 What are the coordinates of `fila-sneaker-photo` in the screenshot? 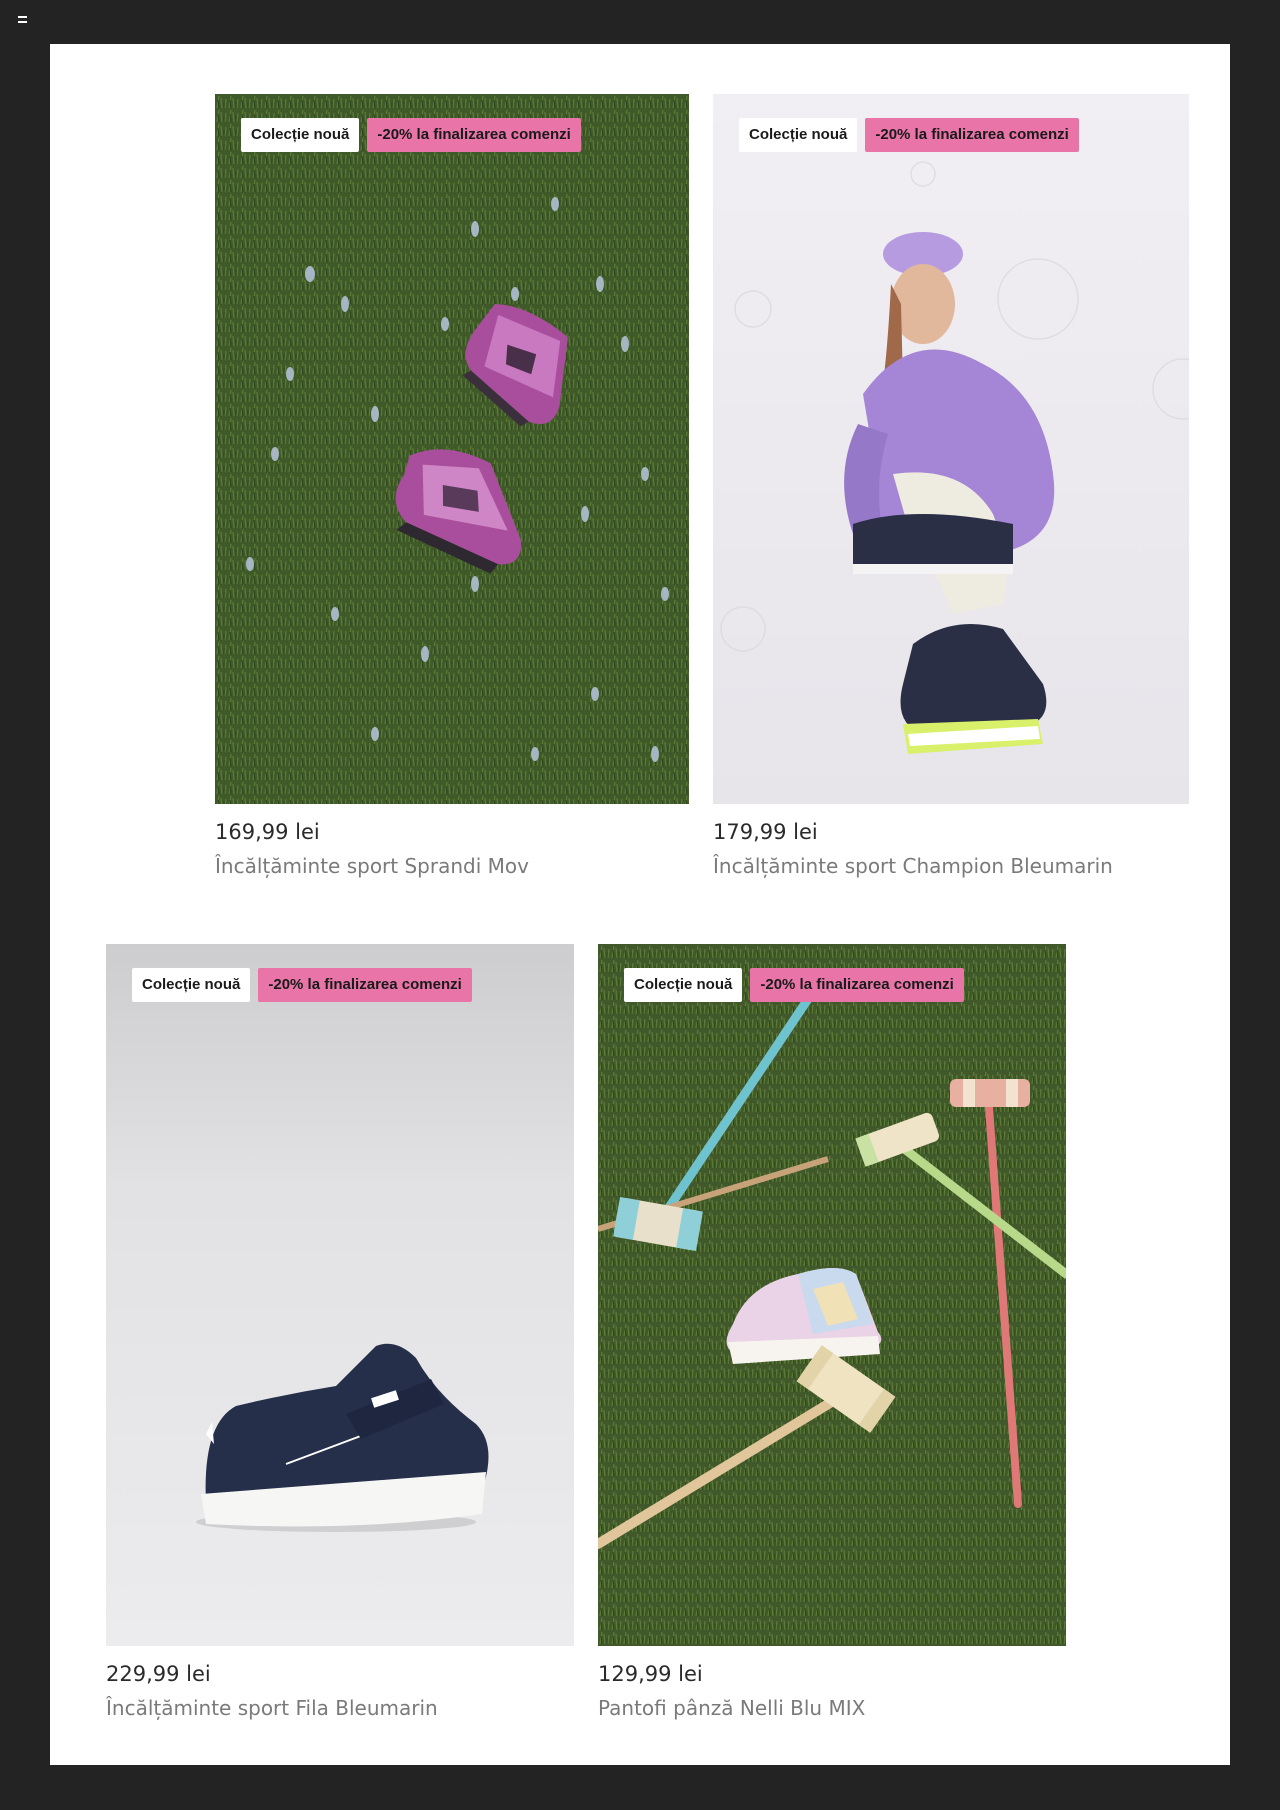 It's located at (340, 1295).